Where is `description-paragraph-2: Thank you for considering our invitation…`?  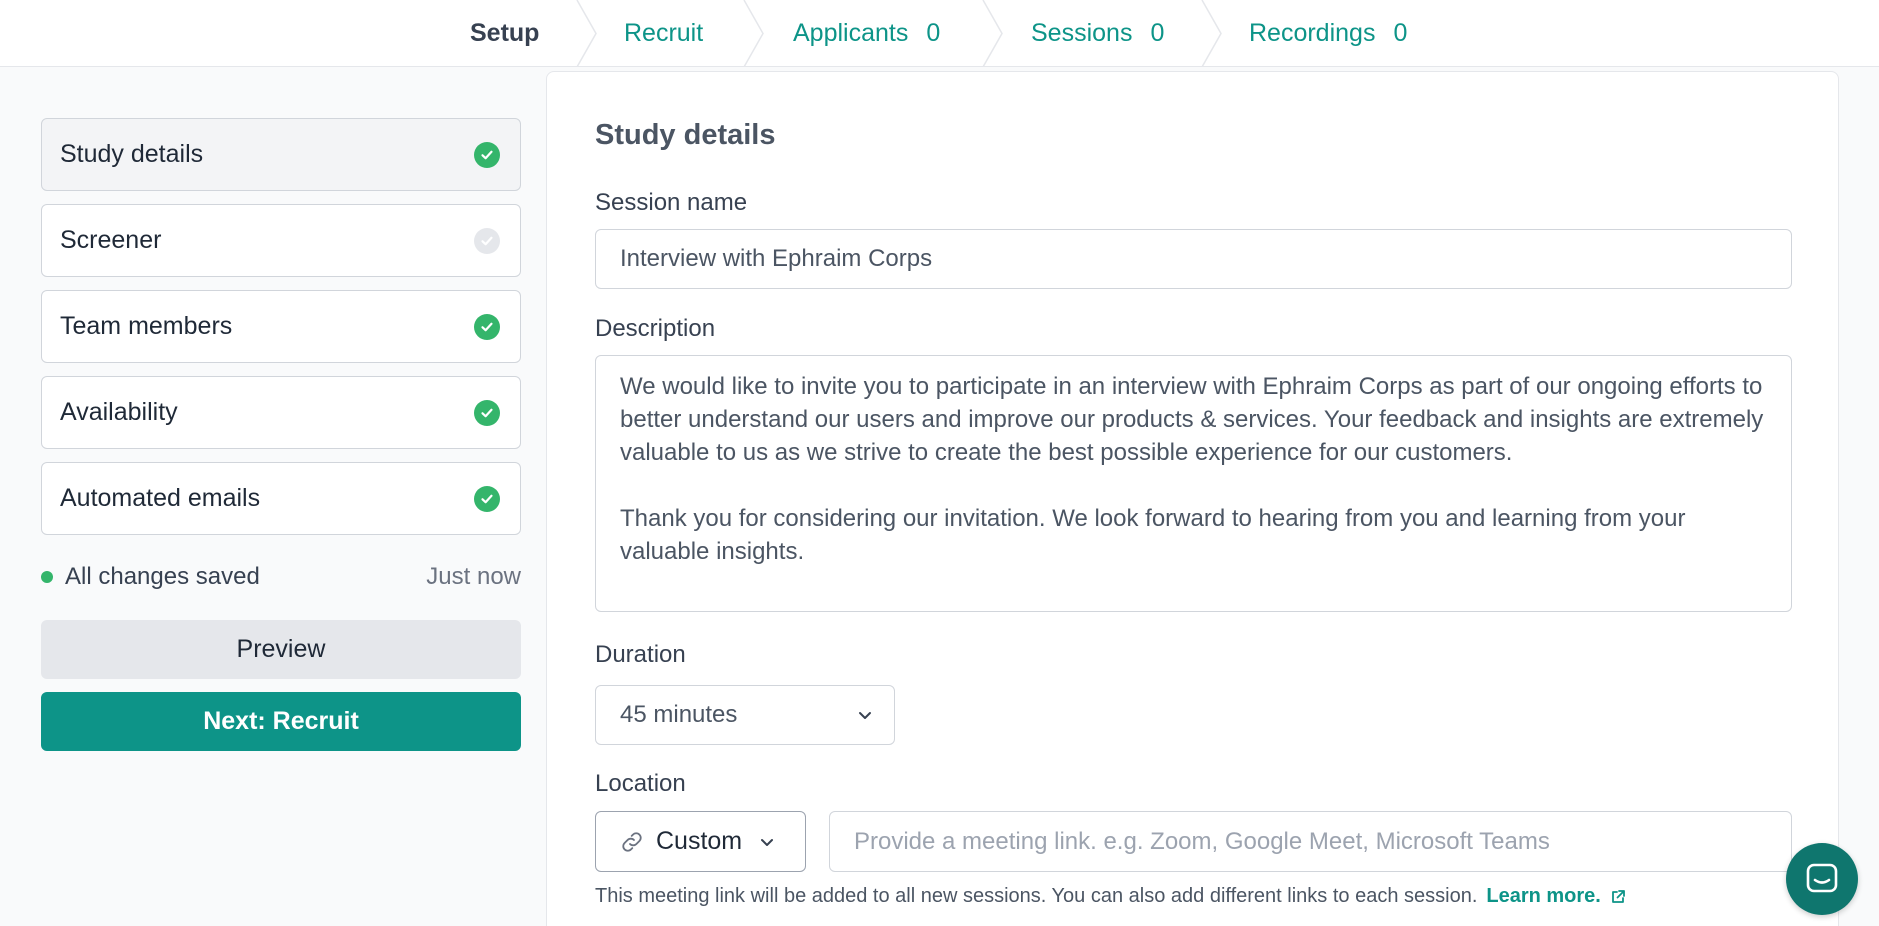
description-paragraph-2: Thank you for considering our invitation… is located at coordinates (1153, 535).